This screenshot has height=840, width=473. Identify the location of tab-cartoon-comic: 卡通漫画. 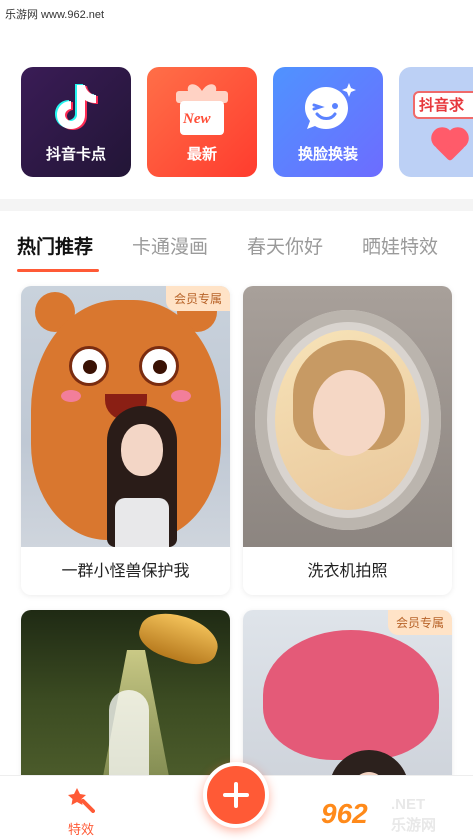
(170, 245).